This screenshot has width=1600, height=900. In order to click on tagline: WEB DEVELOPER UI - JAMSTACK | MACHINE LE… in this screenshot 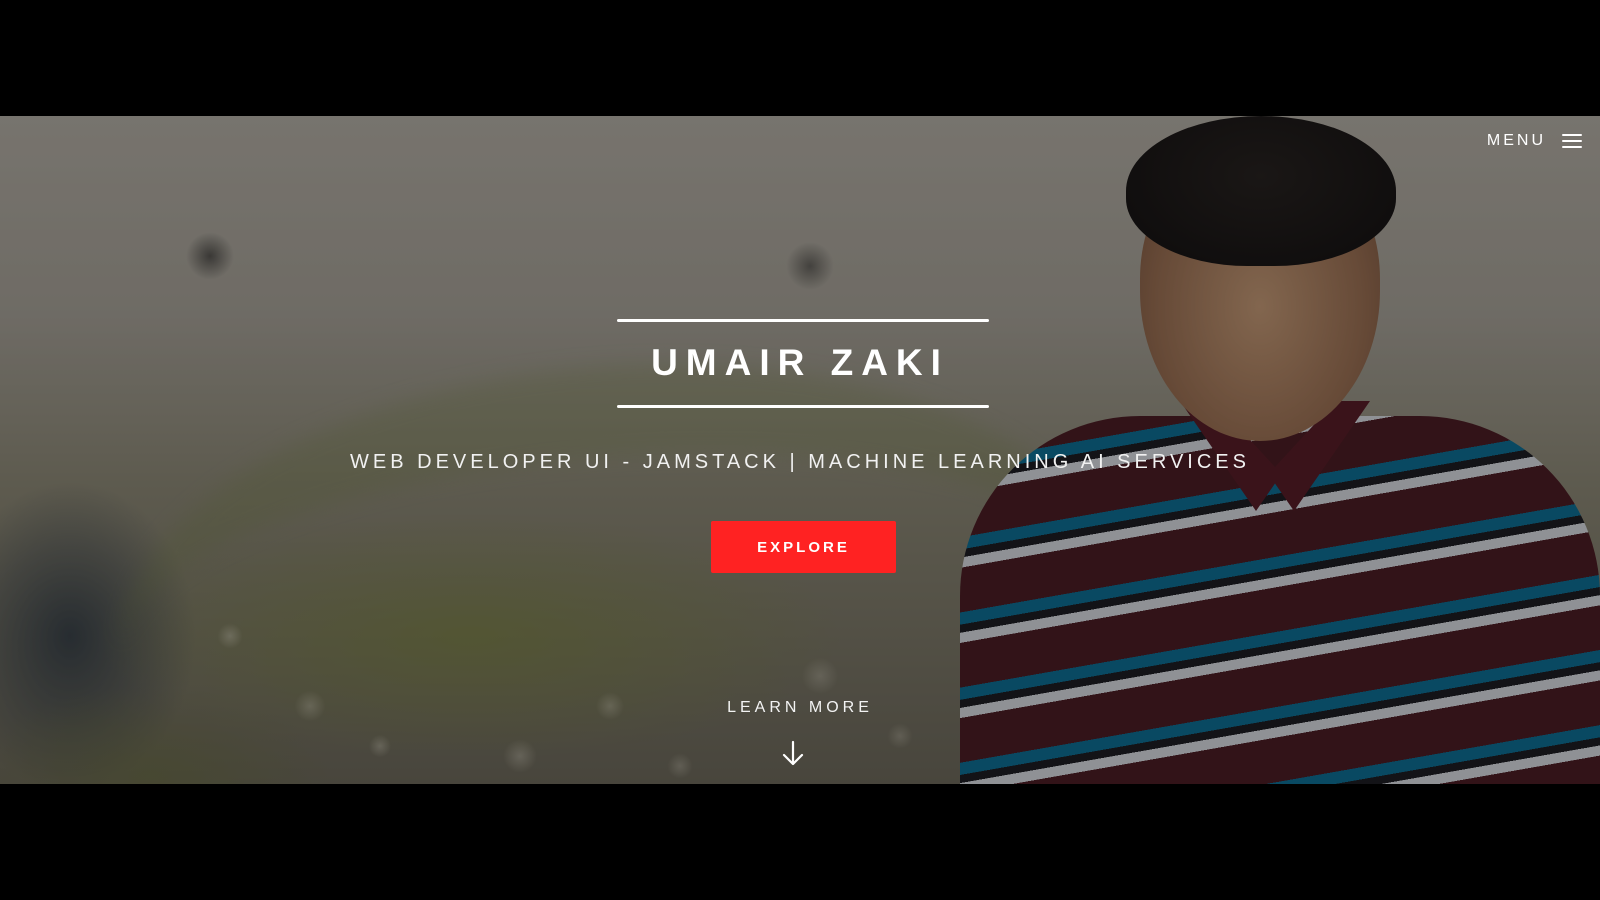, I will do `click(800, 462)`.